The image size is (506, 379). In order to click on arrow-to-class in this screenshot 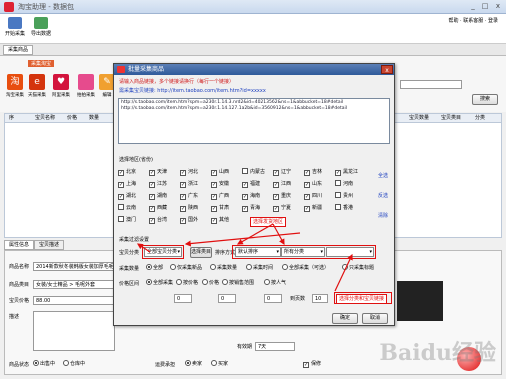, I will do `click(278, 234)`.